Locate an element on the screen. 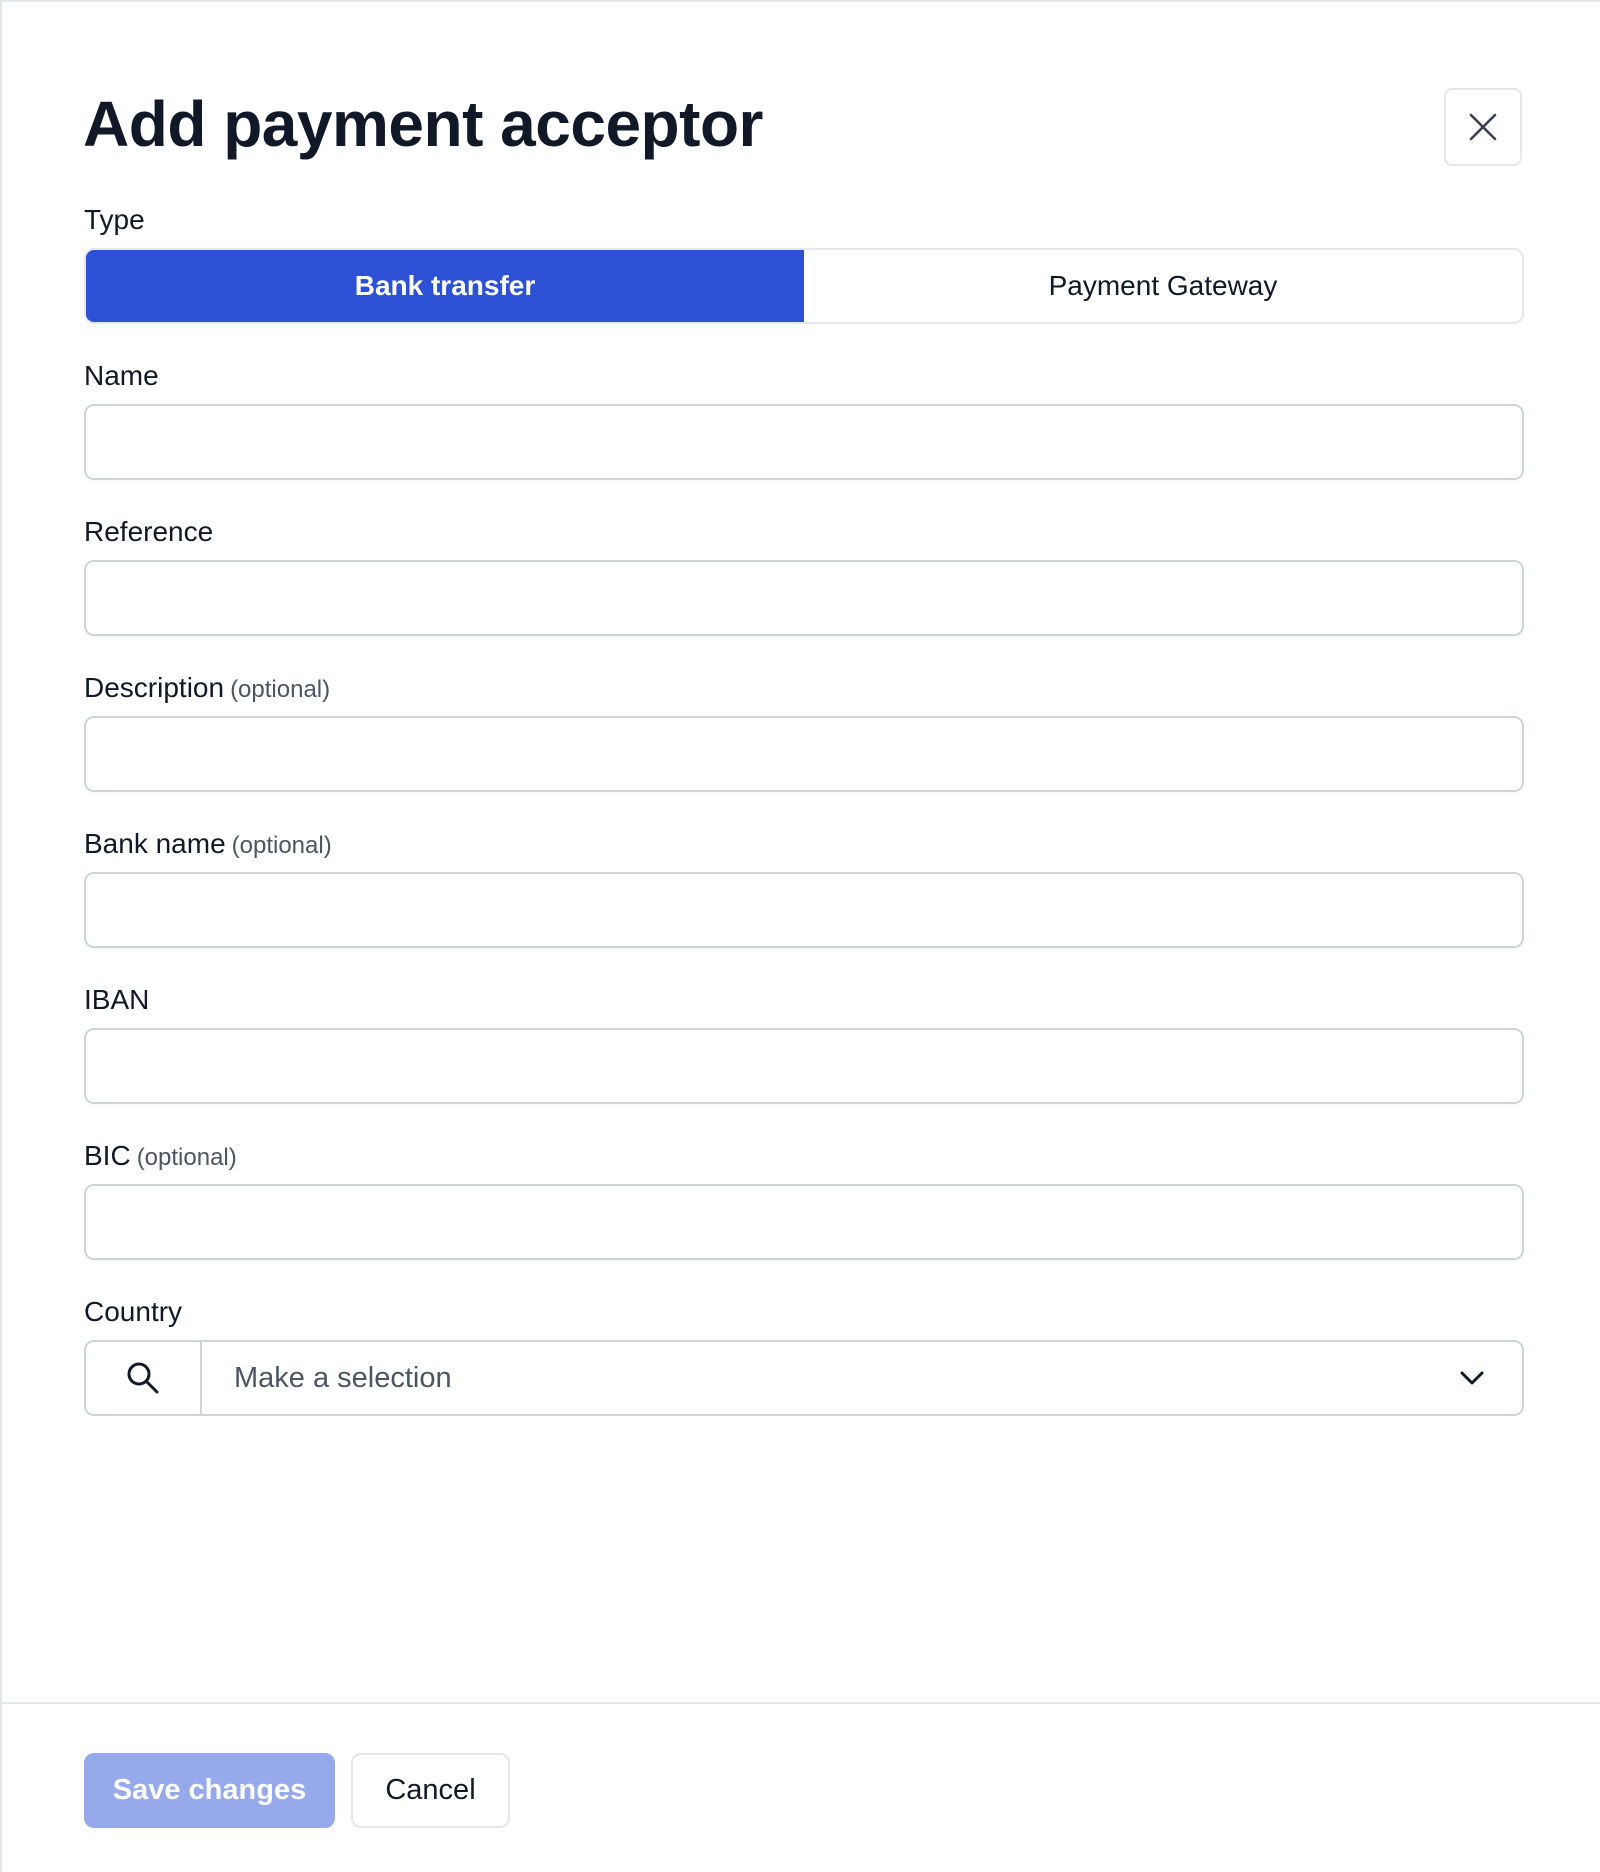  cancel-button: Cancel is located at coordinates (430, 1790).